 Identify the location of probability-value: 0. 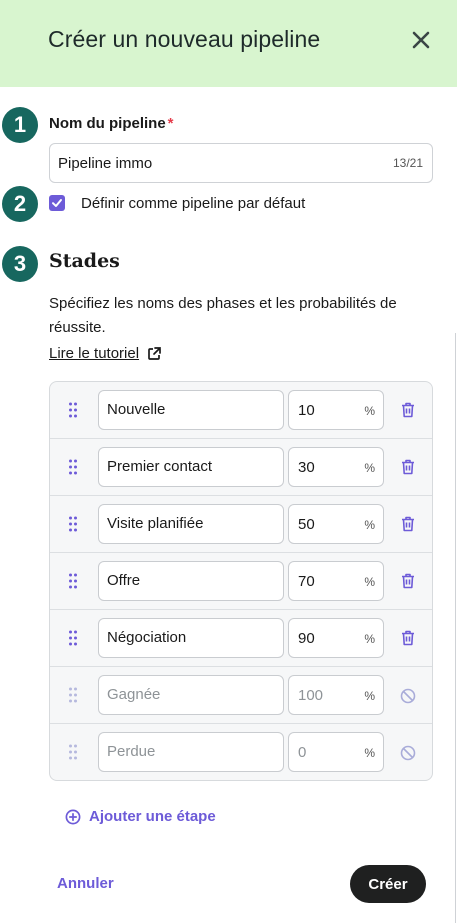
(302, 752).